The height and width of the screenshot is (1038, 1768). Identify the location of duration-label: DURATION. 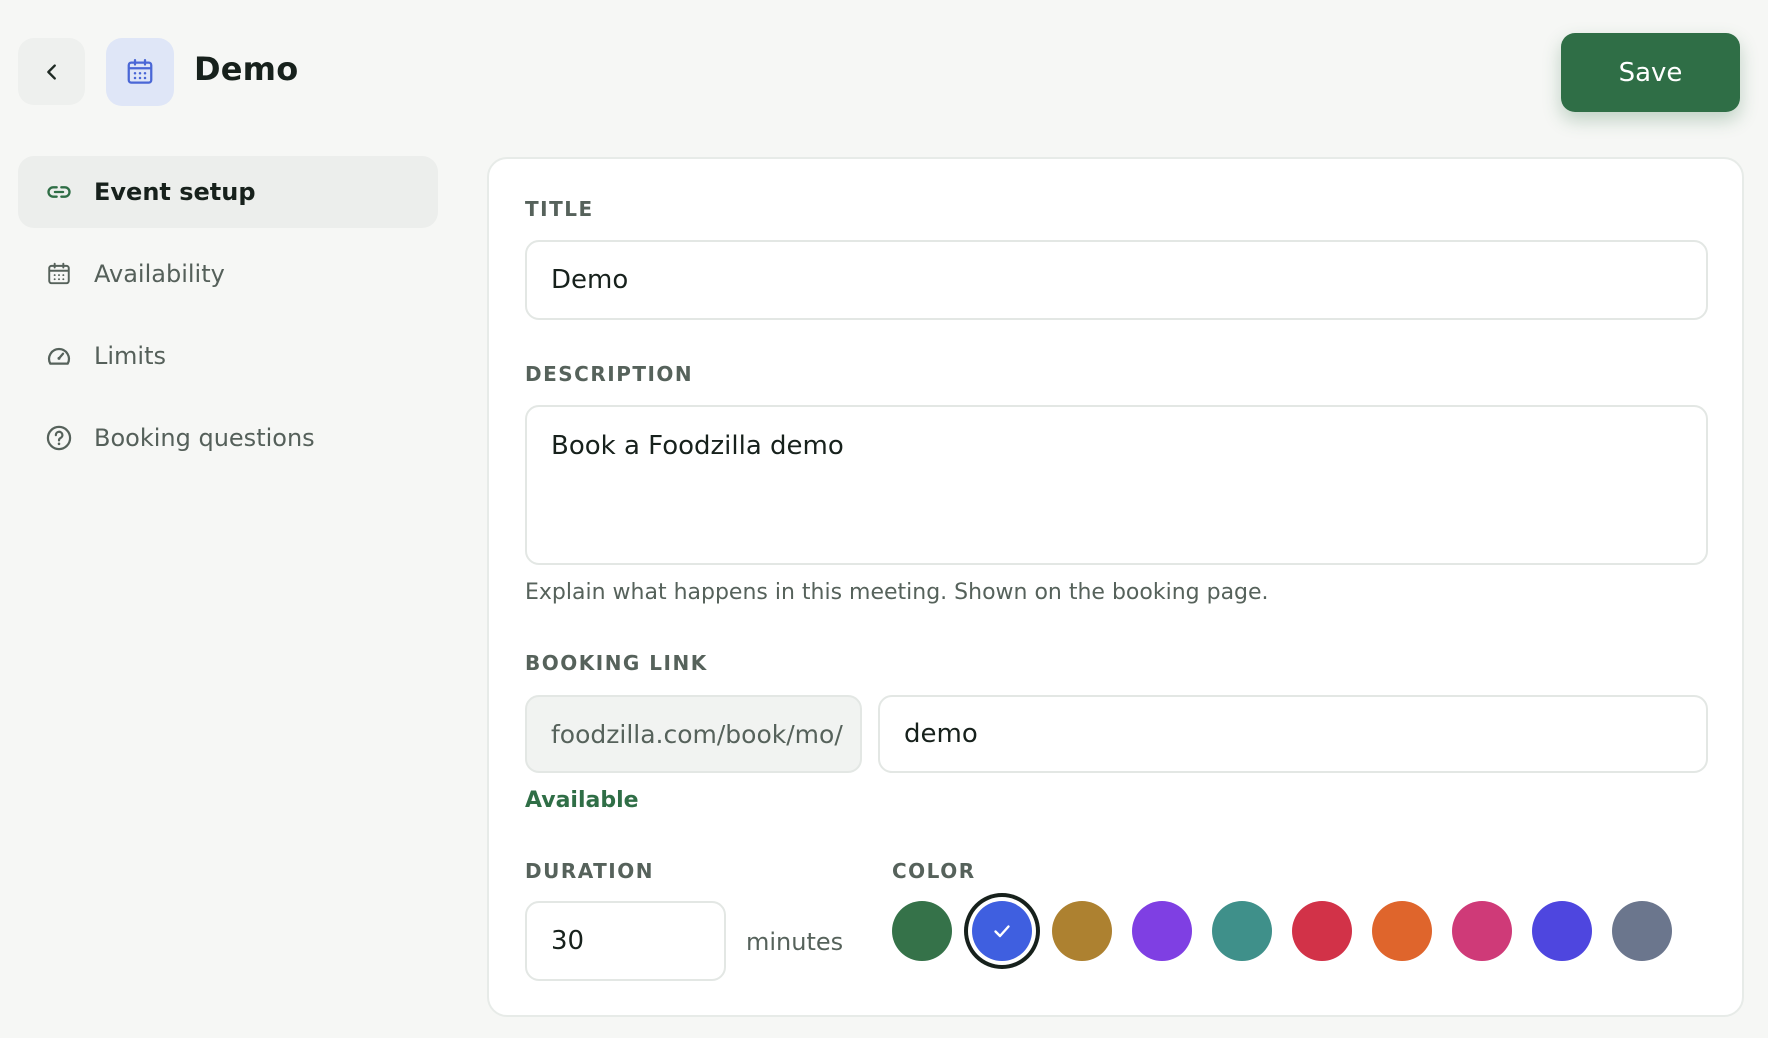
(589, 871).